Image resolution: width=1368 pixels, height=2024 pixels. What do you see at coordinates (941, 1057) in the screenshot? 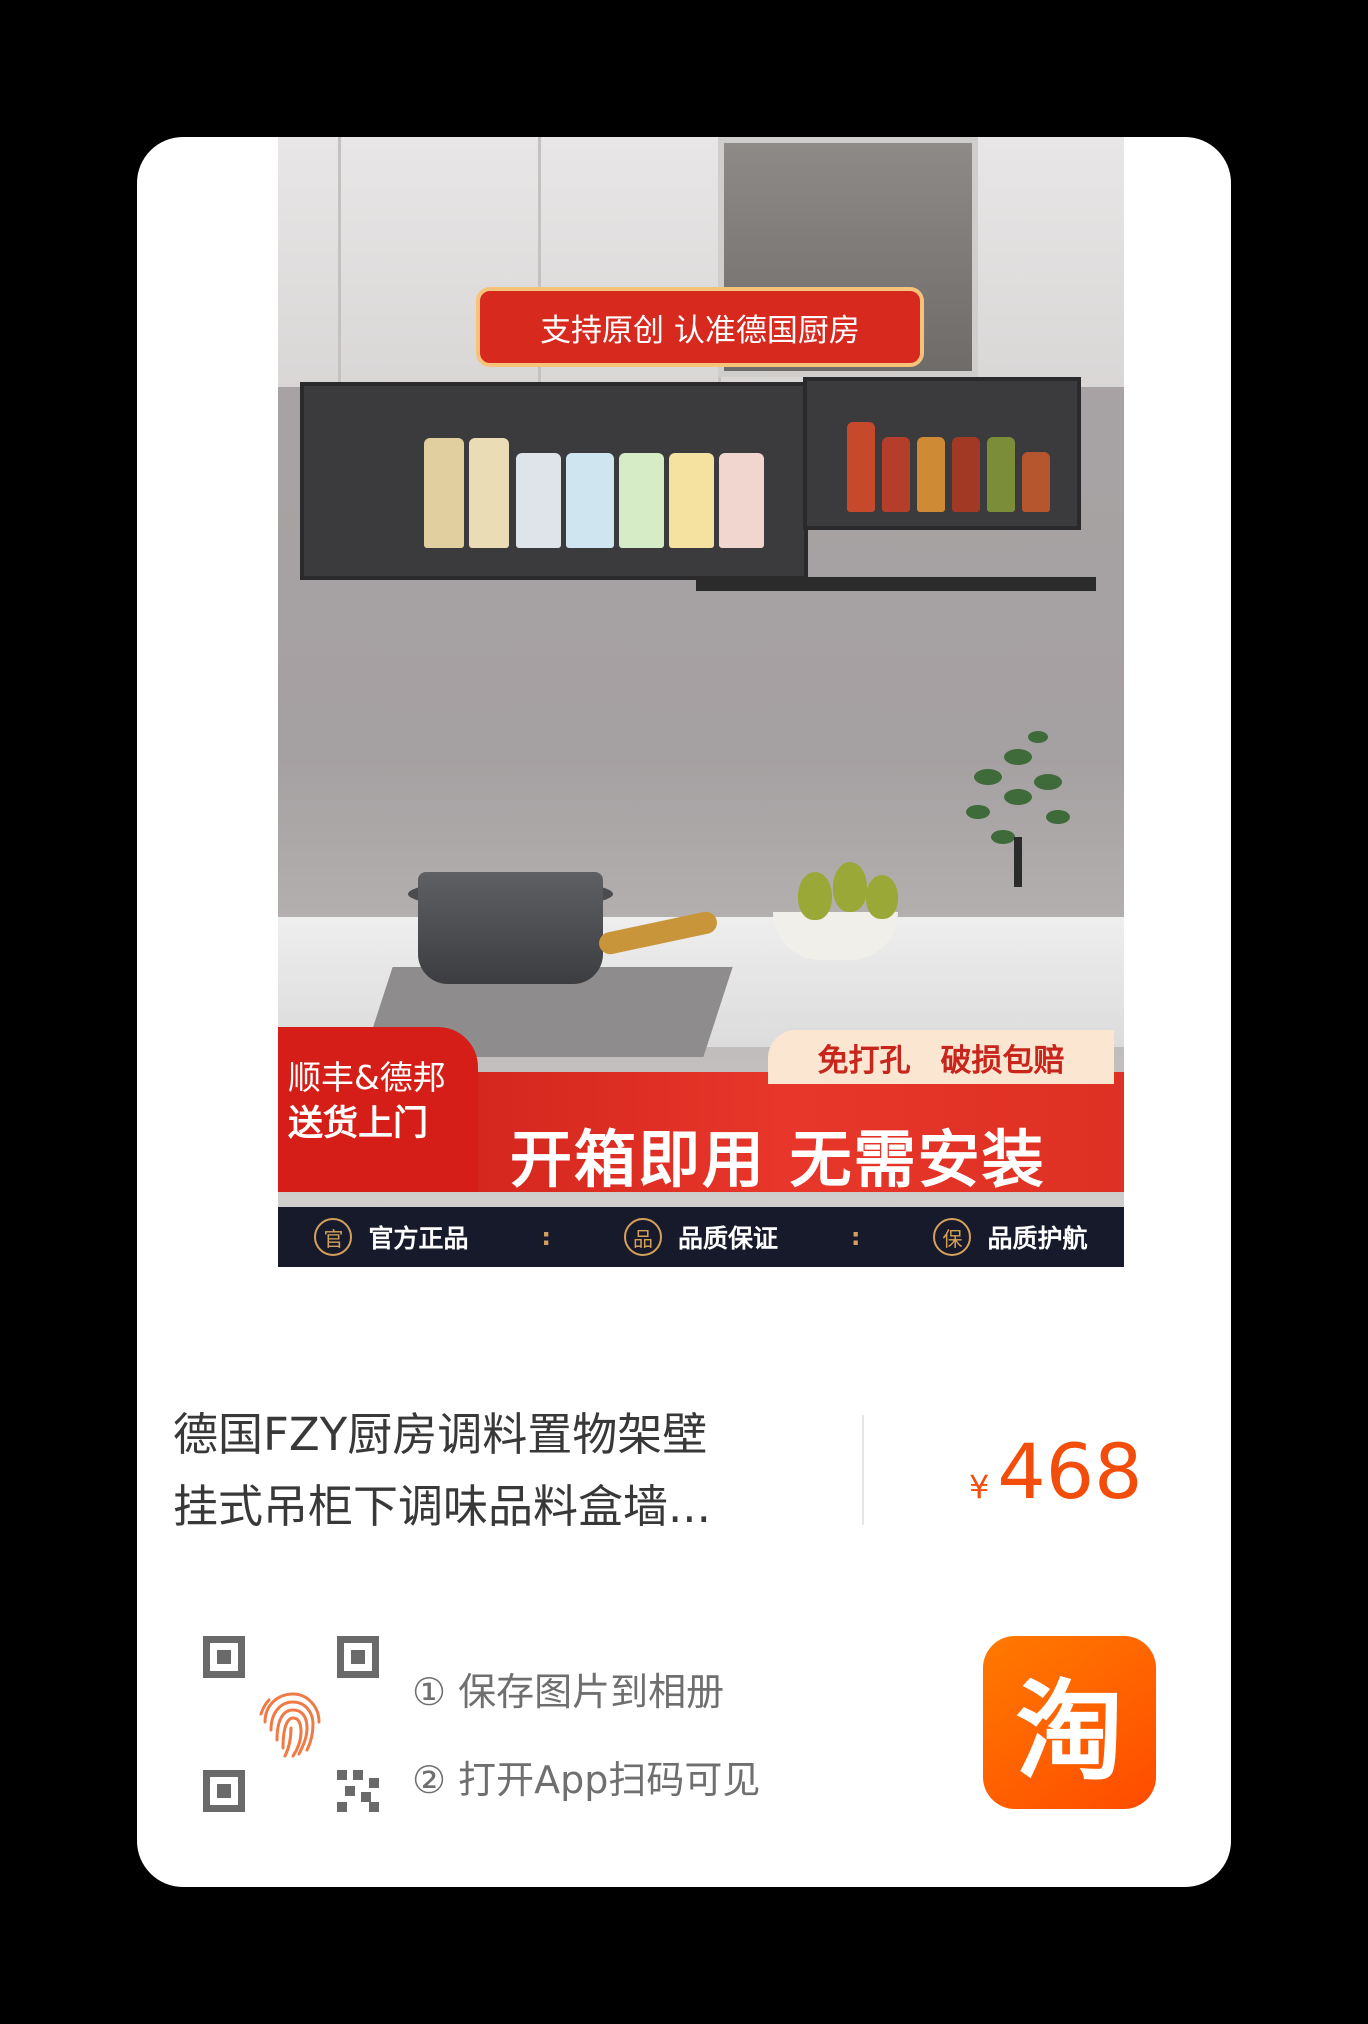
I see `promo-pill: 免打孔 破损包赔` at bounding box center [941, 1057].